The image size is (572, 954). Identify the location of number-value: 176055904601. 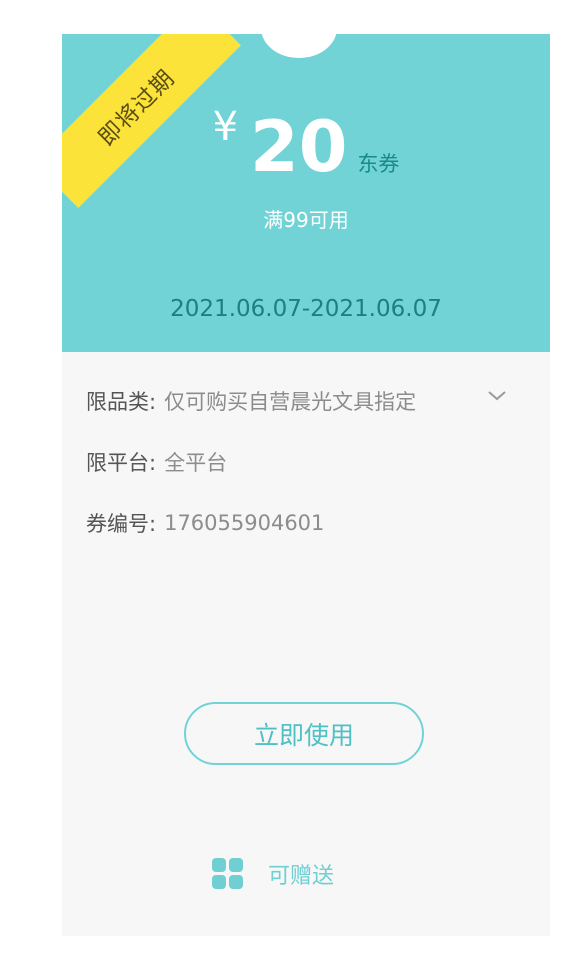
(244, 523).